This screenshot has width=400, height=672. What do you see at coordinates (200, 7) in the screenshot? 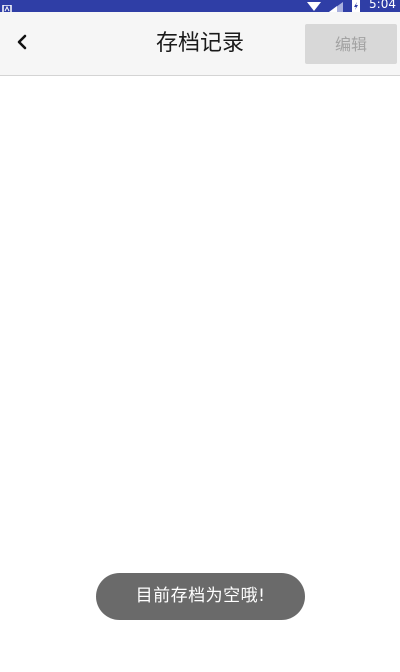
I see `status-bar: 5:04` at bounding box center [200, 7].